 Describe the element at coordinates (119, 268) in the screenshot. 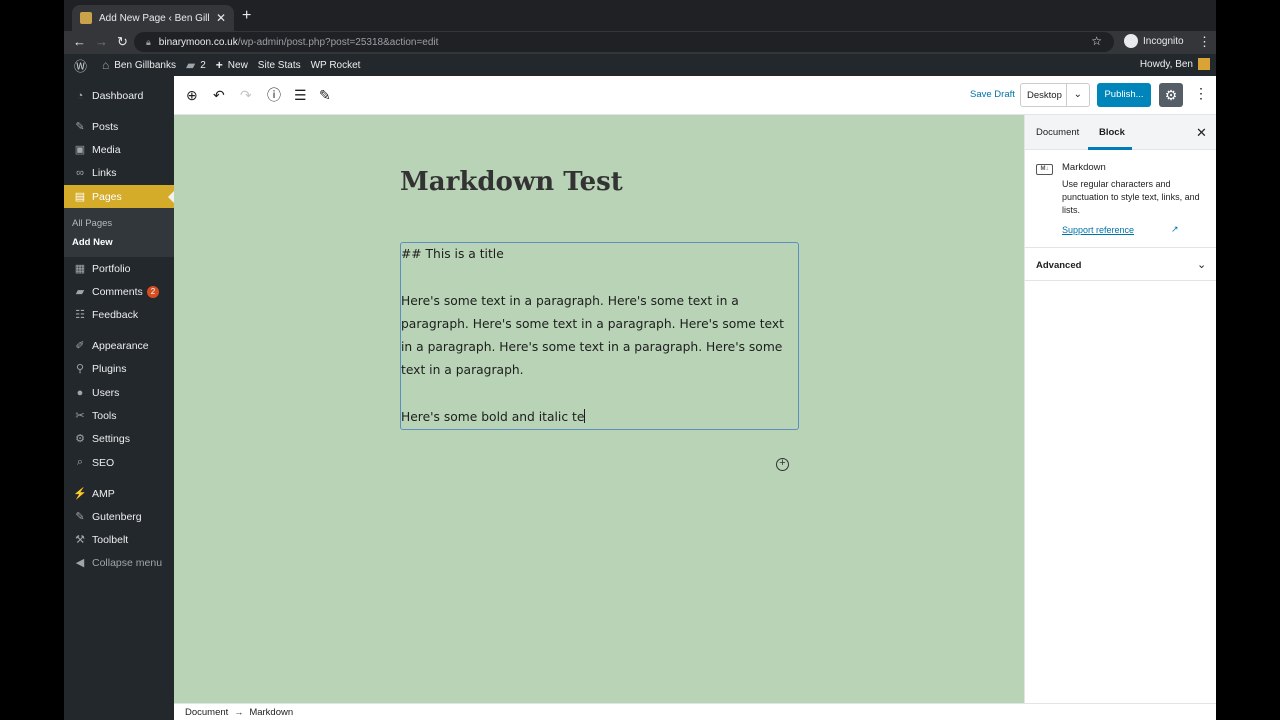

I see `sidebar-item-portfolio: ▦ Portfolio` at that location.